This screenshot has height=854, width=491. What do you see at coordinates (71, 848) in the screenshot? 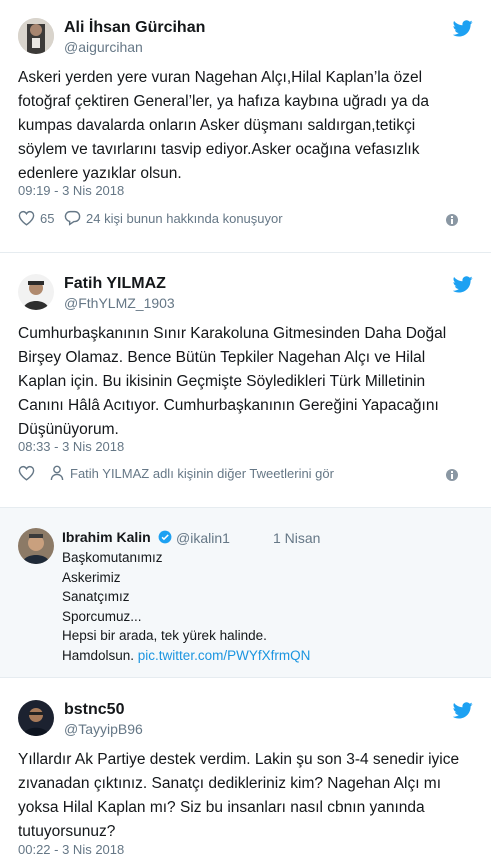
I see `tweet-timestamp: 00:22 - 3 Nis 2018` at bounding box center [71, 848].